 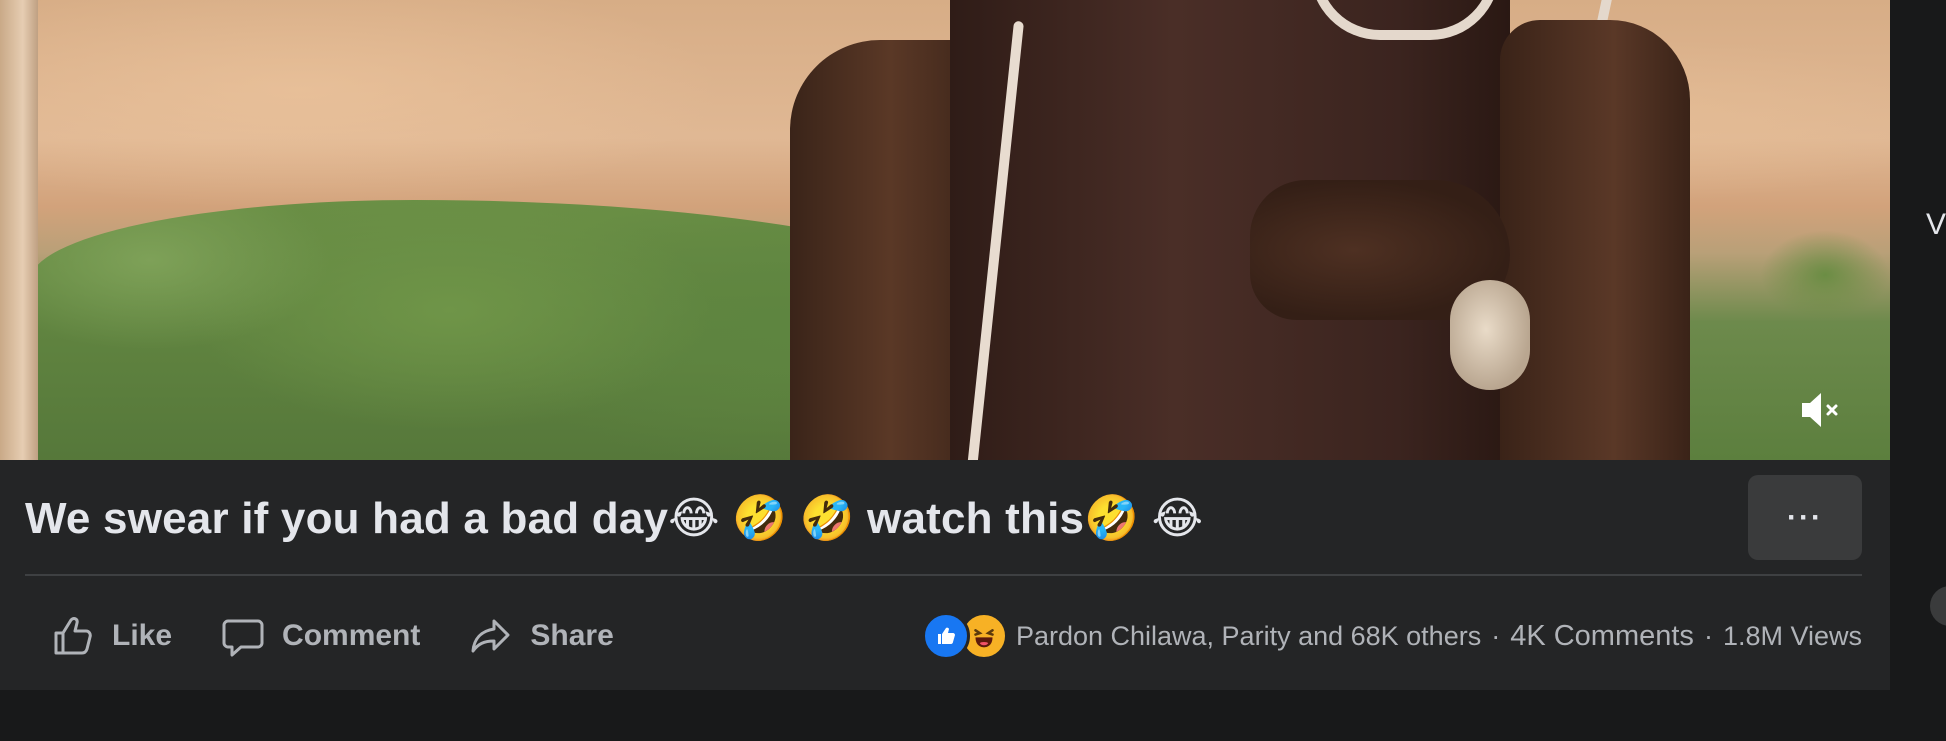 What do you see at coordinates (1248, 636) in the screenshot?
I see `reactors-link: Pardon Chilawa, Parity and 68K others` at bounding box center [1248, 636].